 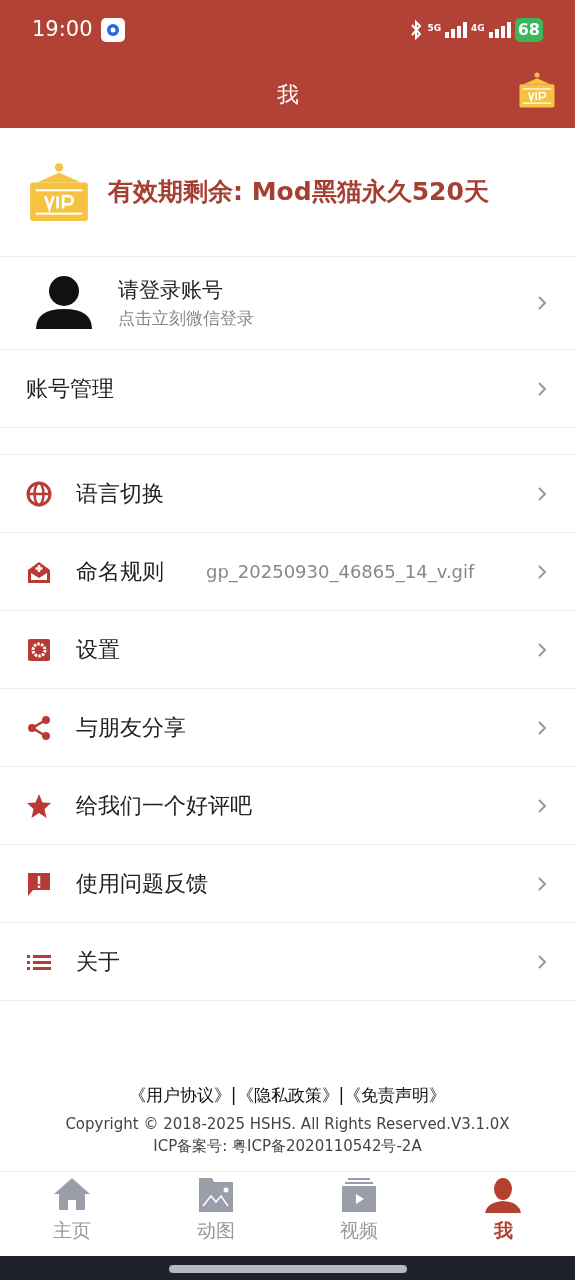 I want to click on menu-label: 语言切换, so click(x=120, y=494).